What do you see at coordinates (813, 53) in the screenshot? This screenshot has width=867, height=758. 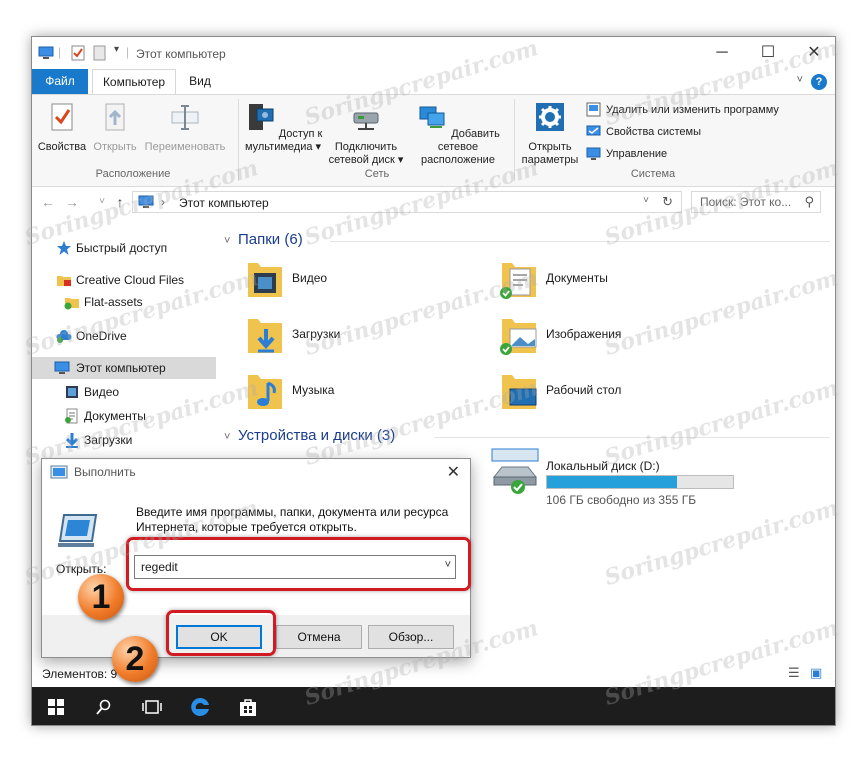 I see `close-button: ✕` at bounding box center [813, 53].